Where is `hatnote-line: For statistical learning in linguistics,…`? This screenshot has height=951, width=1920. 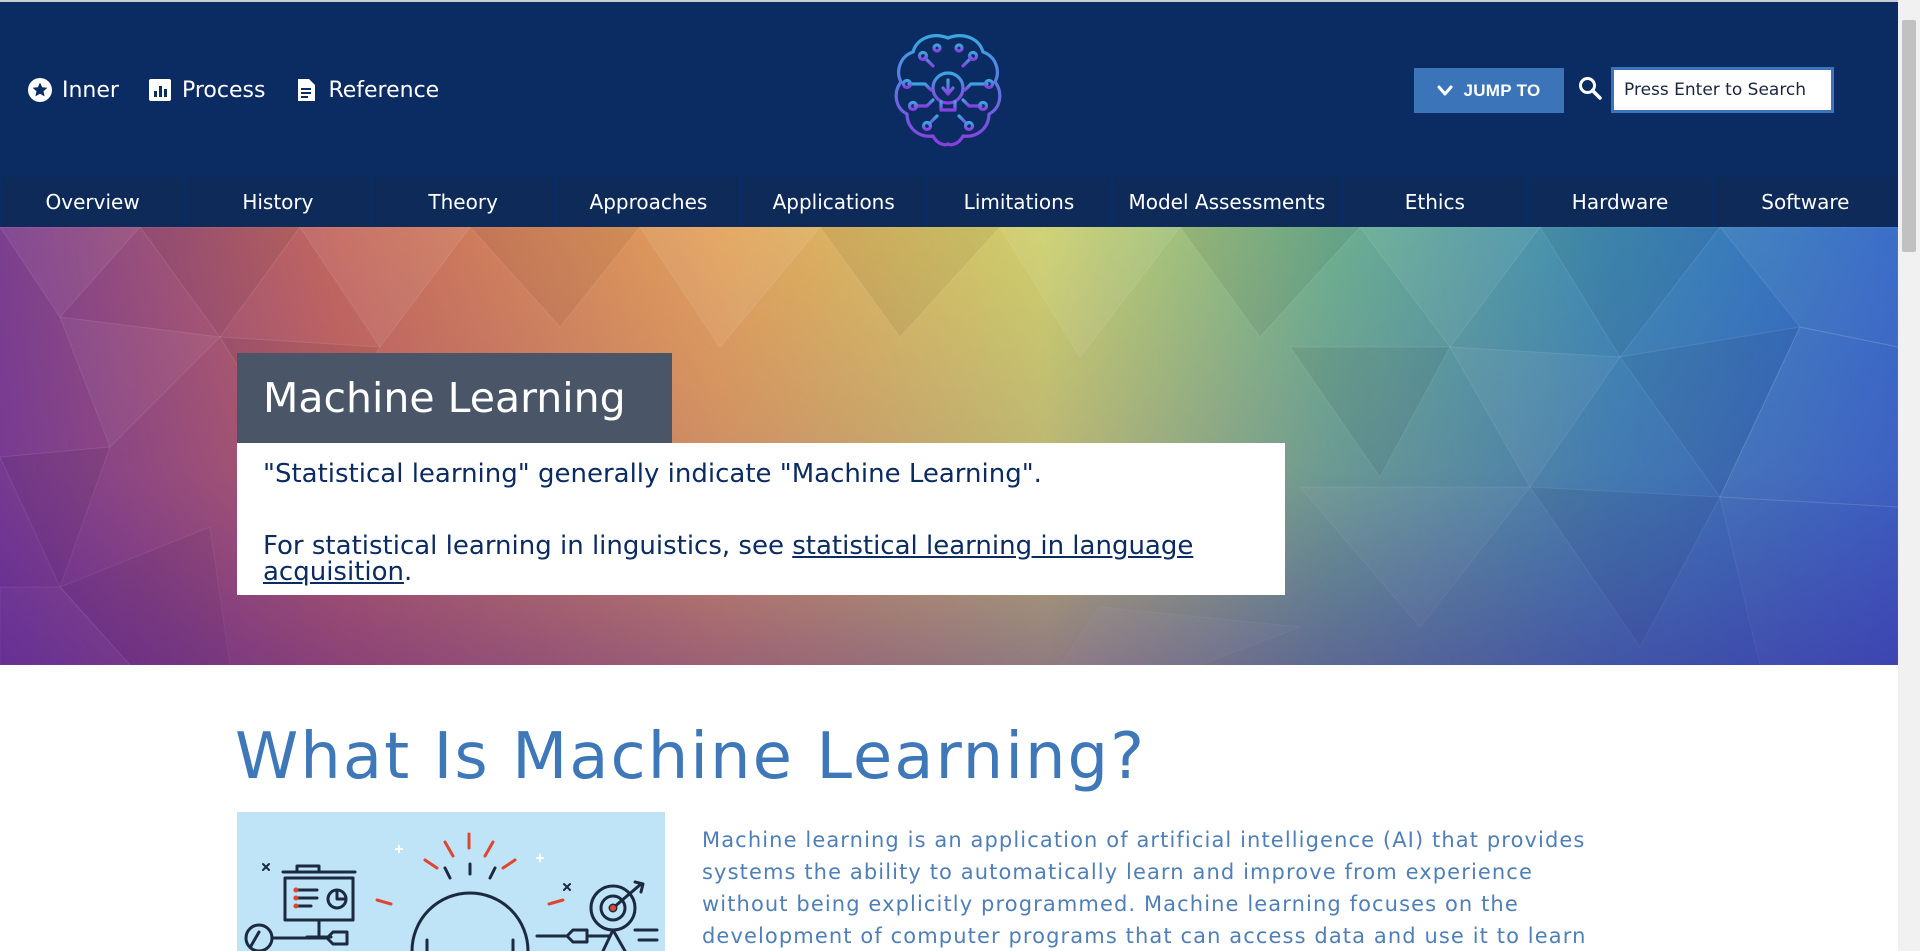
hatnote-line: For statistical learning in linguistics,… is located at coordinates (761, 559).